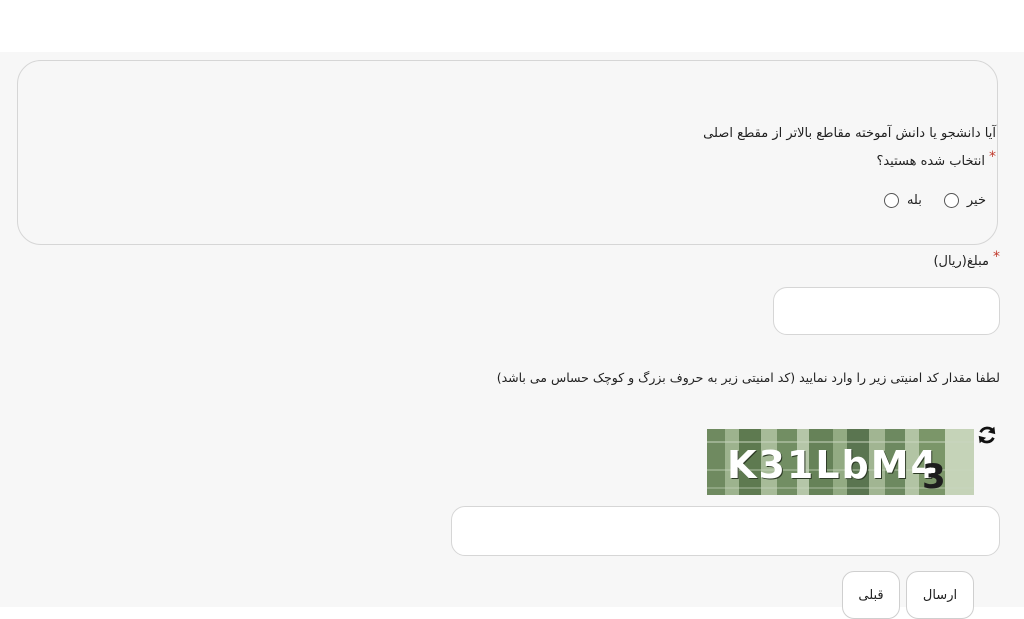 This screenshot has height=619, width=1024. I want to click on amount-input, so click(886, 311).